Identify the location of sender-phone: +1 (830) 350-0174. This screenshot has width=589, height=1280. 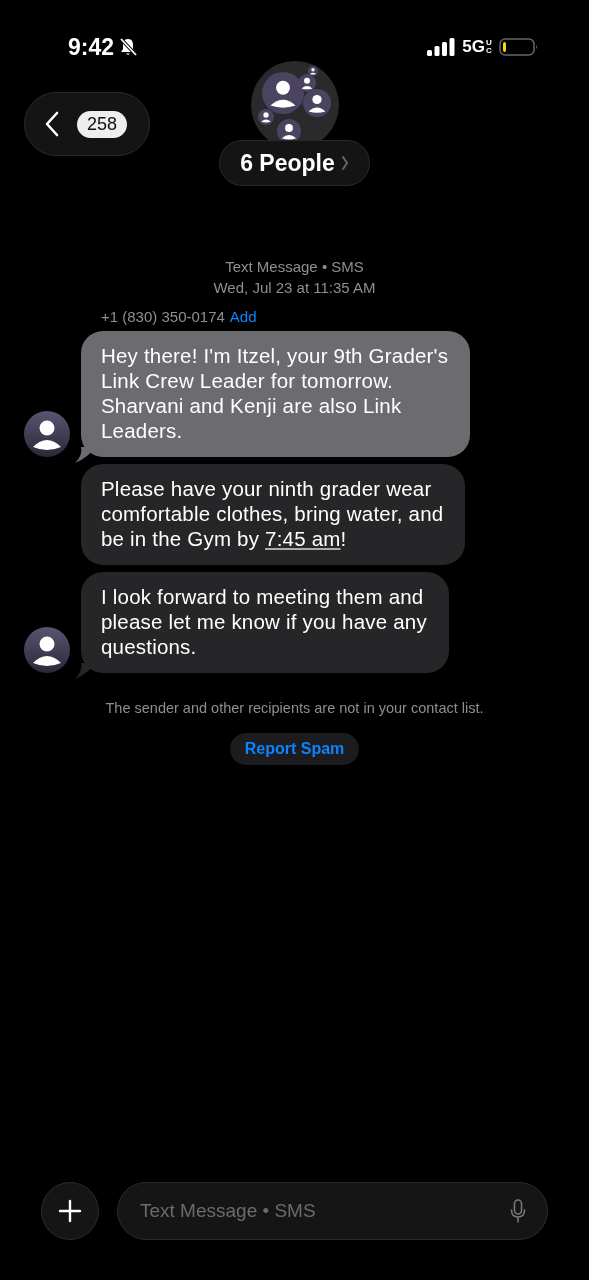
(163, 316).